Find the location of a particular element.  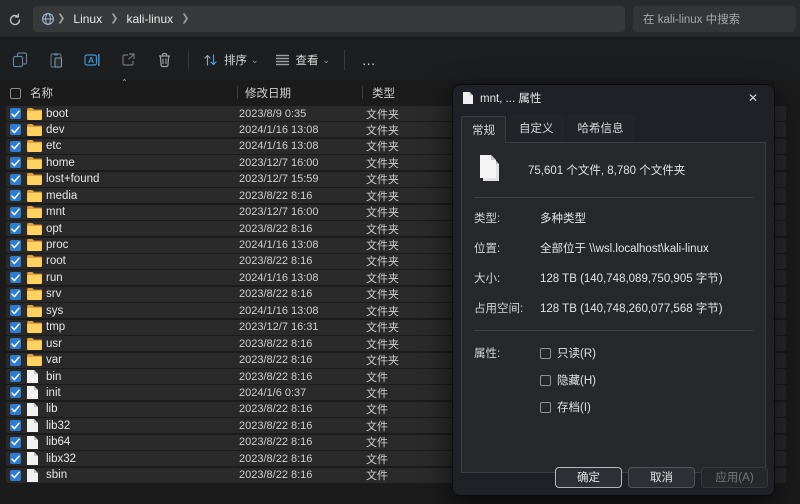

file-name: run is located at coordinates (54, 277).